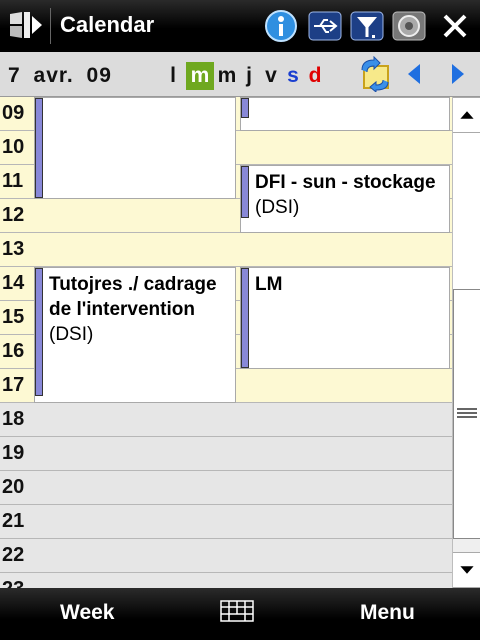 The image size is (480, 640). Describe the element at coordinates (345, 318) in the screenshot. I see `appointment-block: LM` at that location.